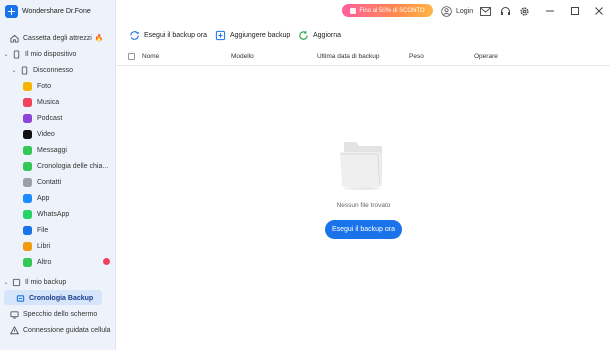 Image resolution: width=610 pixels, height=350 pixels. What do you see at coordinates (24, 70) in the screenshot?
I see `phone-outline-icon` at bounding box center [24, 70].